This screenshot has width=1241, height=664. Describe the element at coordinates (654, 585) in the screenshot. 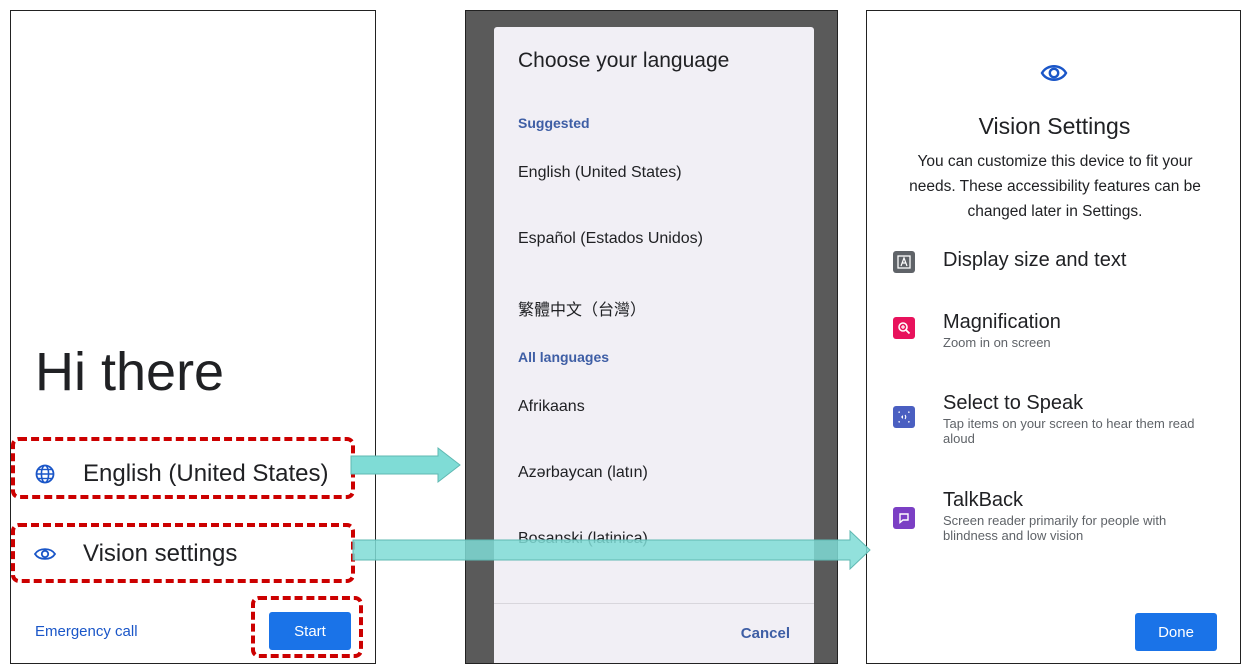

I see `scroll-fade` at that location.